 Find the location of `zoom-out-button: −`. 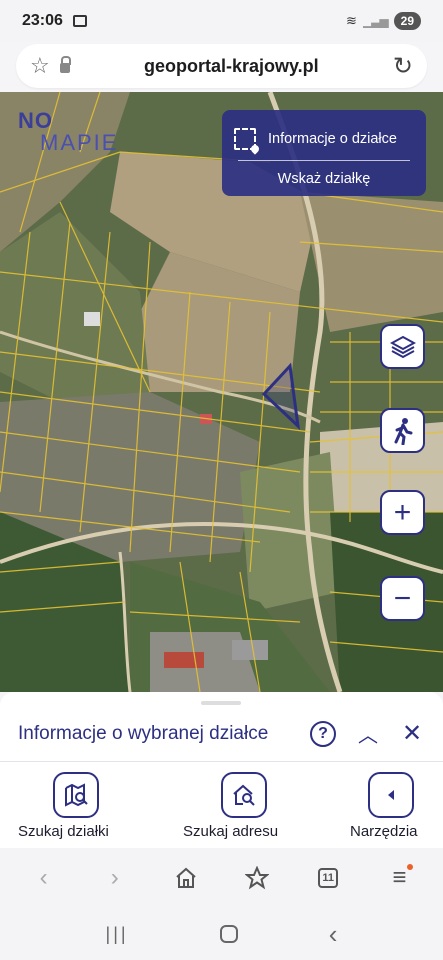

zoom-out-button: − is located at coordinates (402, 598).